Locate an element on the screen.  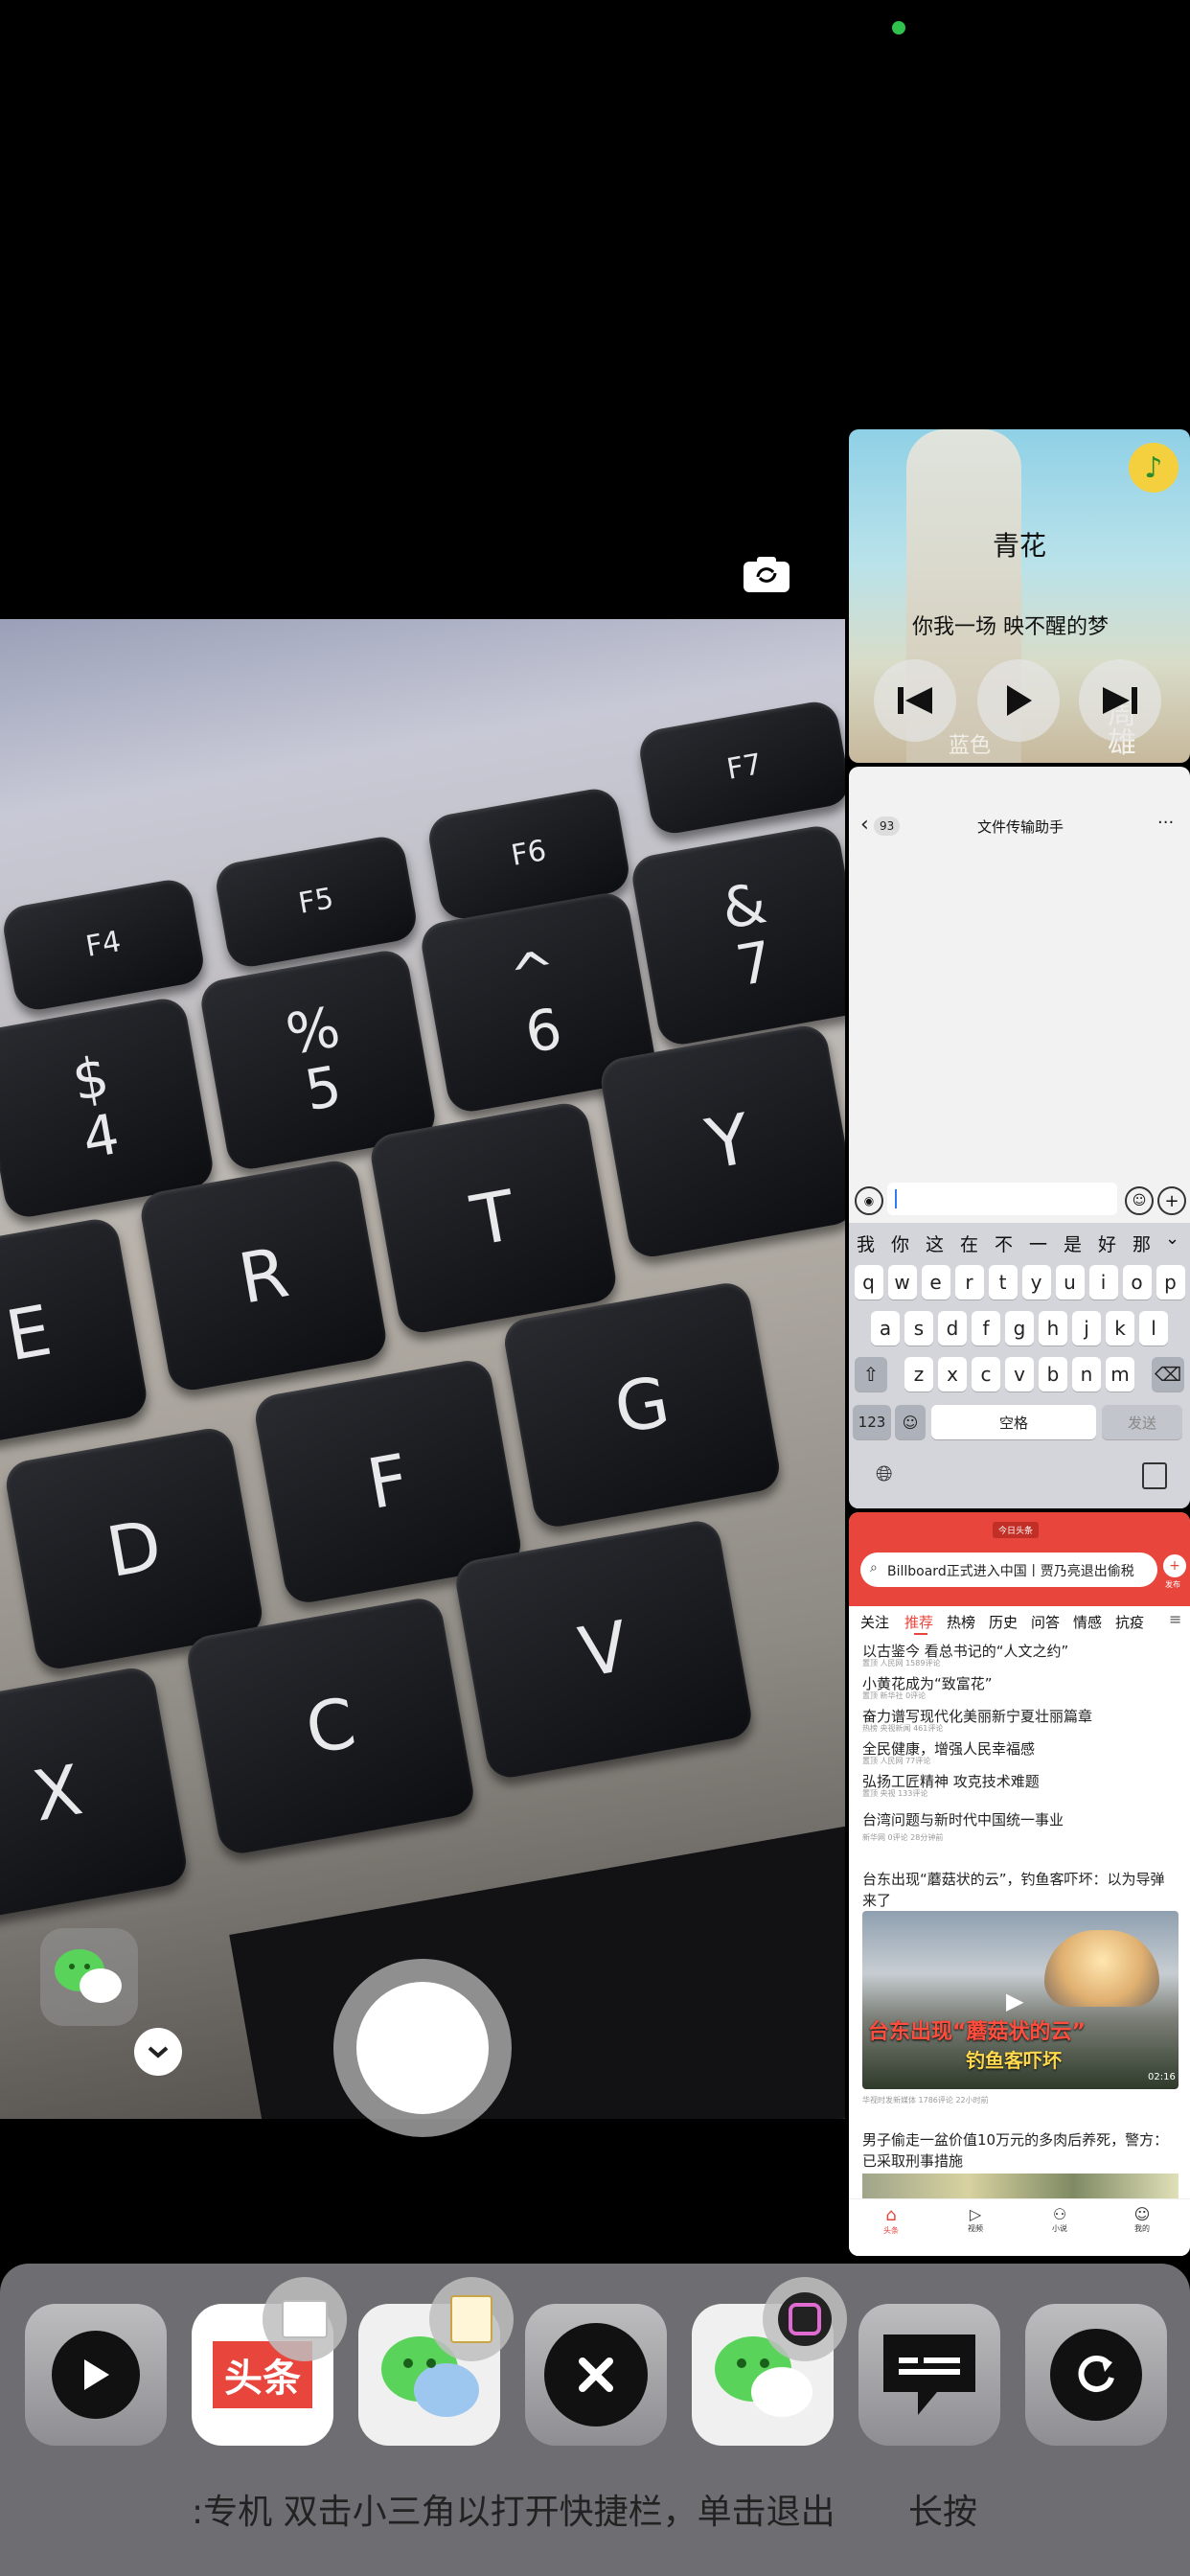
key-i: i is located at coordinates (1103, 1282).